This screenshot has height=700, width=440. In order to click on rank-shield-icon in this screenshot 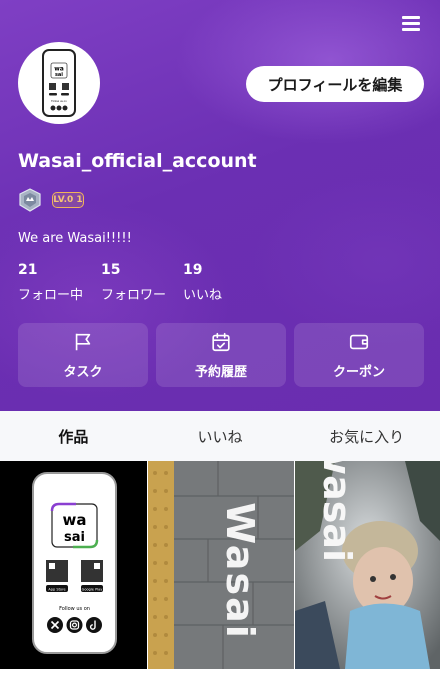, I will do `click(30, 200)`.